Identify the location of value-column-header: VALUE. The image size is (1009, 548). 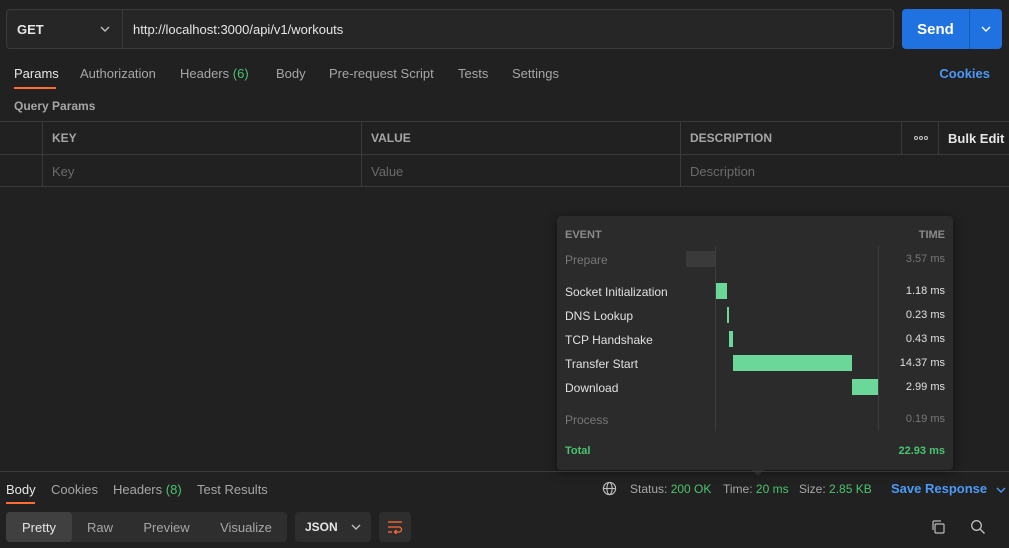
(521, 138).